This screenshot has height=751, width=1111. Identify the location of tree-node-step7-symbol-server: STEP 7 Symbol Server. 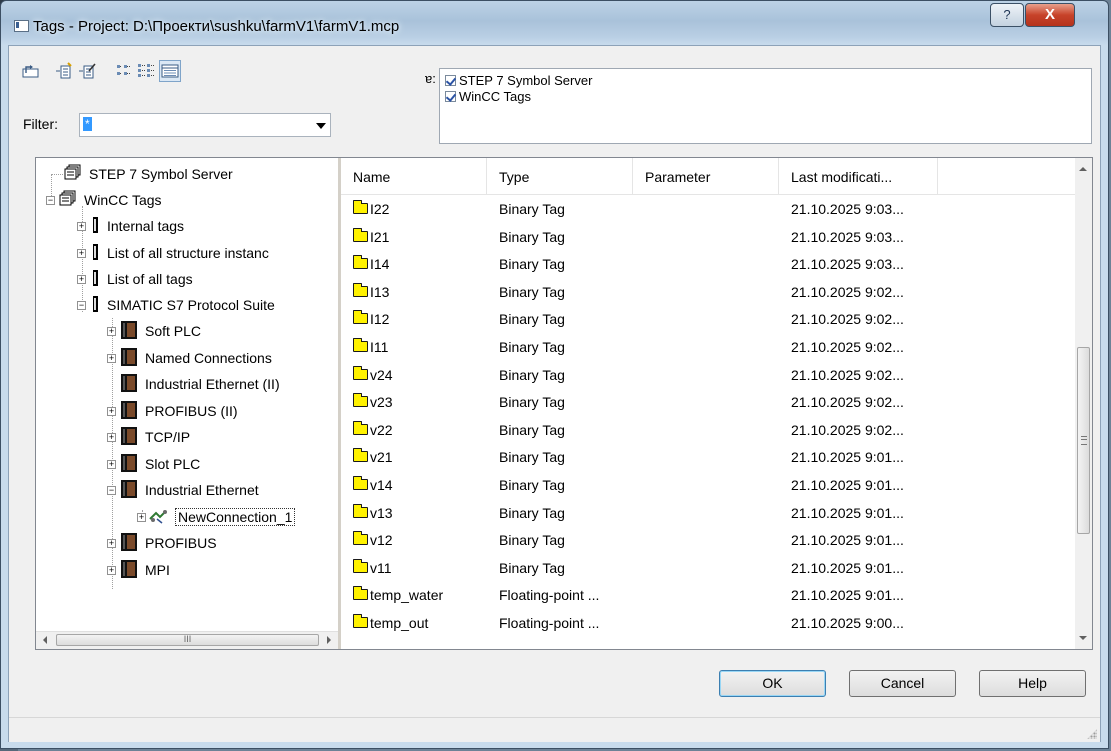
(149, 174).